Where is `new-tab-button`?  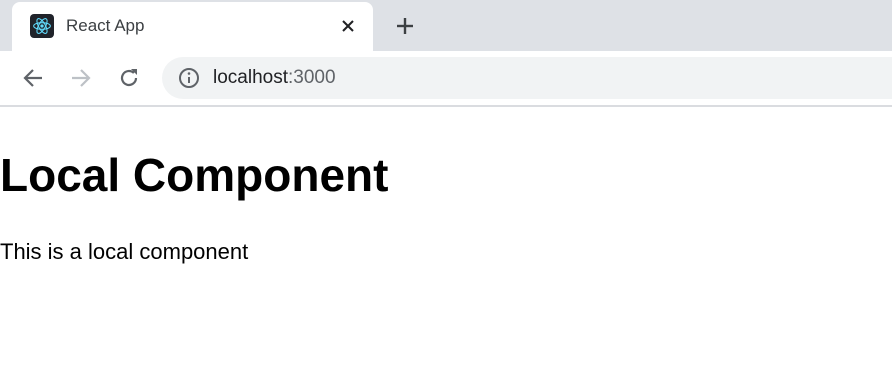 new-tab-button is located at coordinates (405, 26).